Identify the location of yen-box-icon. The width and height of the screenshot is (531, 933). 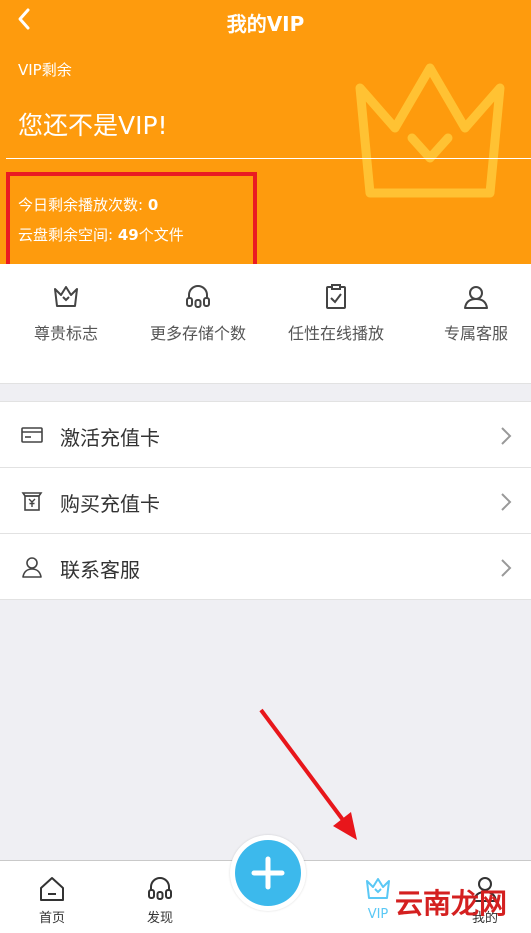
(32, 501).